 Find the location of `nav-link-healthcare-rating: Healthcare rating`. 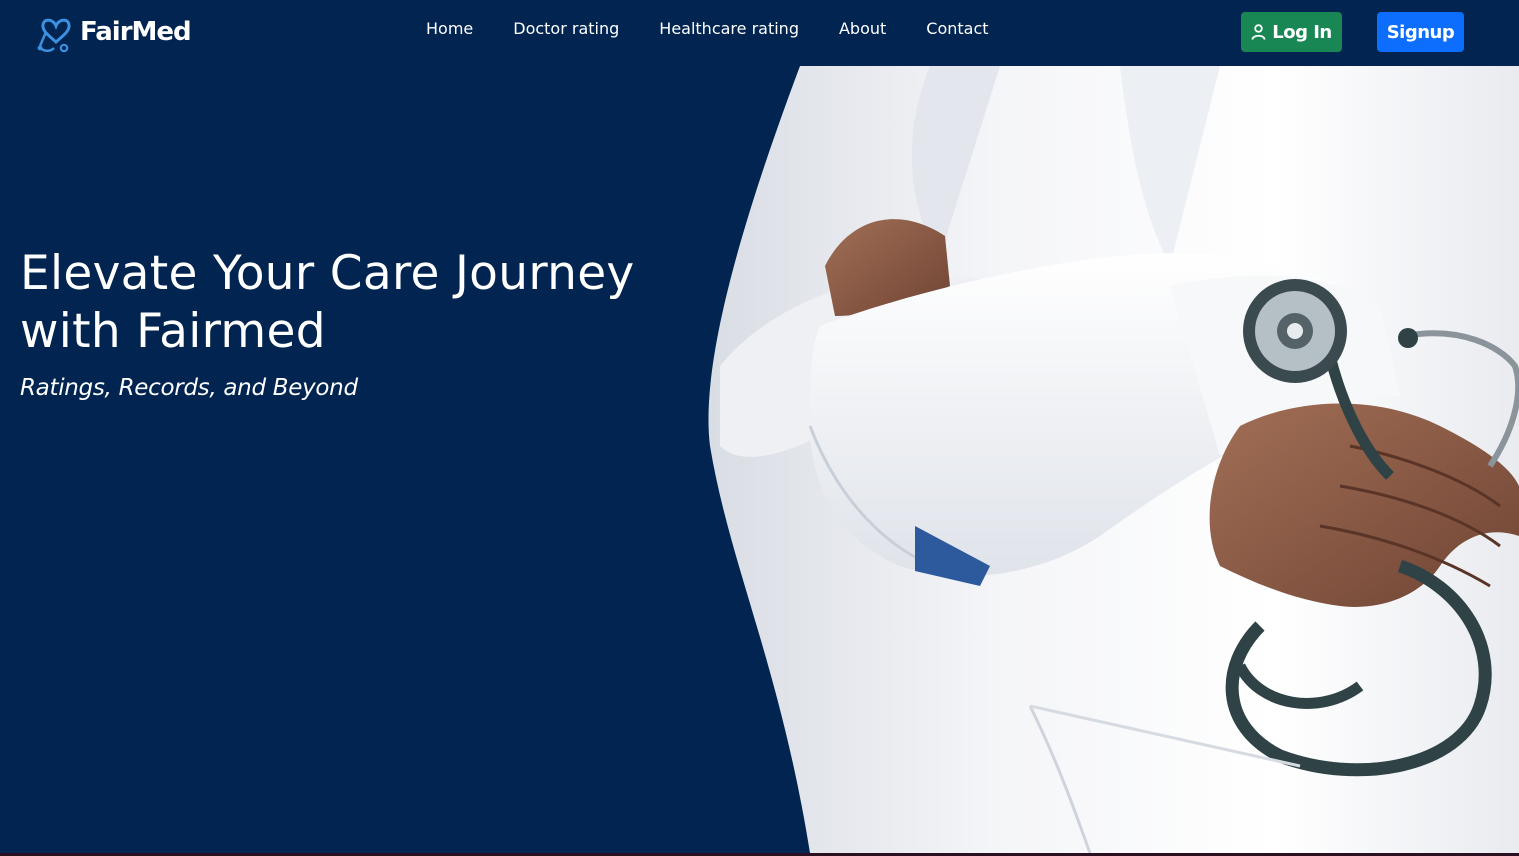

nav-link-healthcare-rating: Healthcare rating is located at coordinates (729, 29).